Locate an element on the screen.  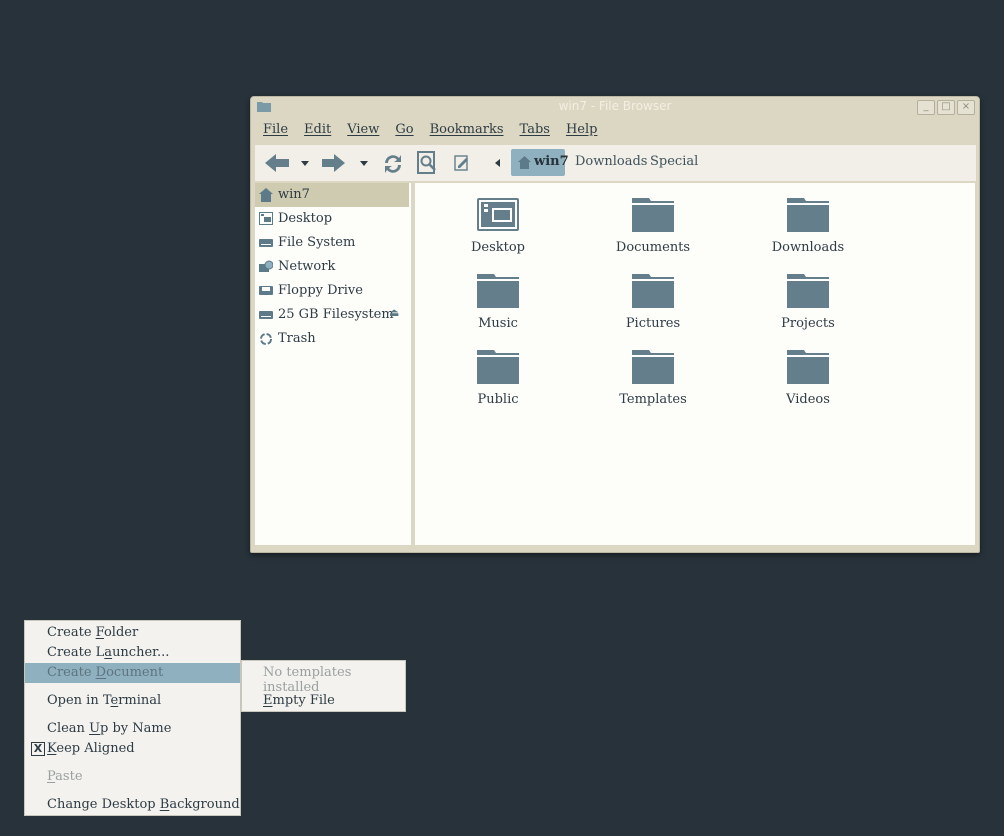
file-item-music: Music is located at coordinates (498, 308).